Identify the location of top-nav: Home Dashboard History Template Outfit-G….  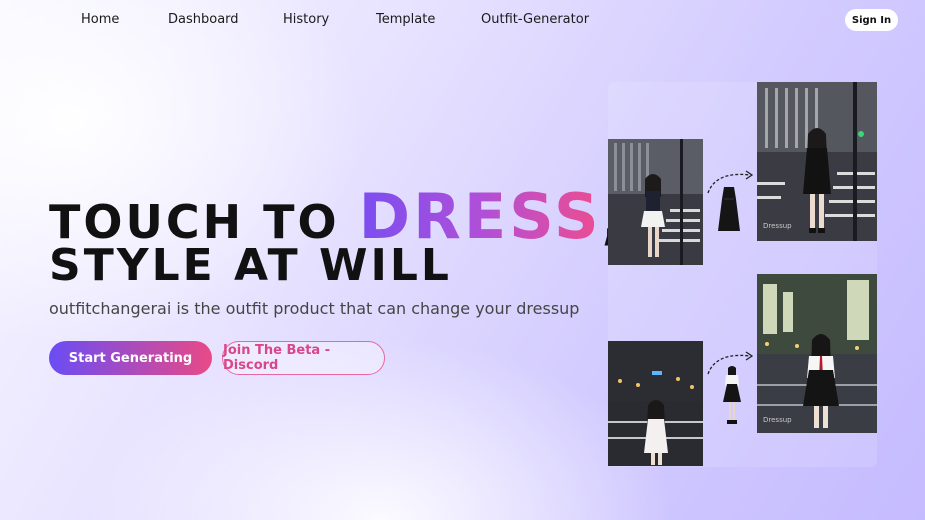
(462, 20).